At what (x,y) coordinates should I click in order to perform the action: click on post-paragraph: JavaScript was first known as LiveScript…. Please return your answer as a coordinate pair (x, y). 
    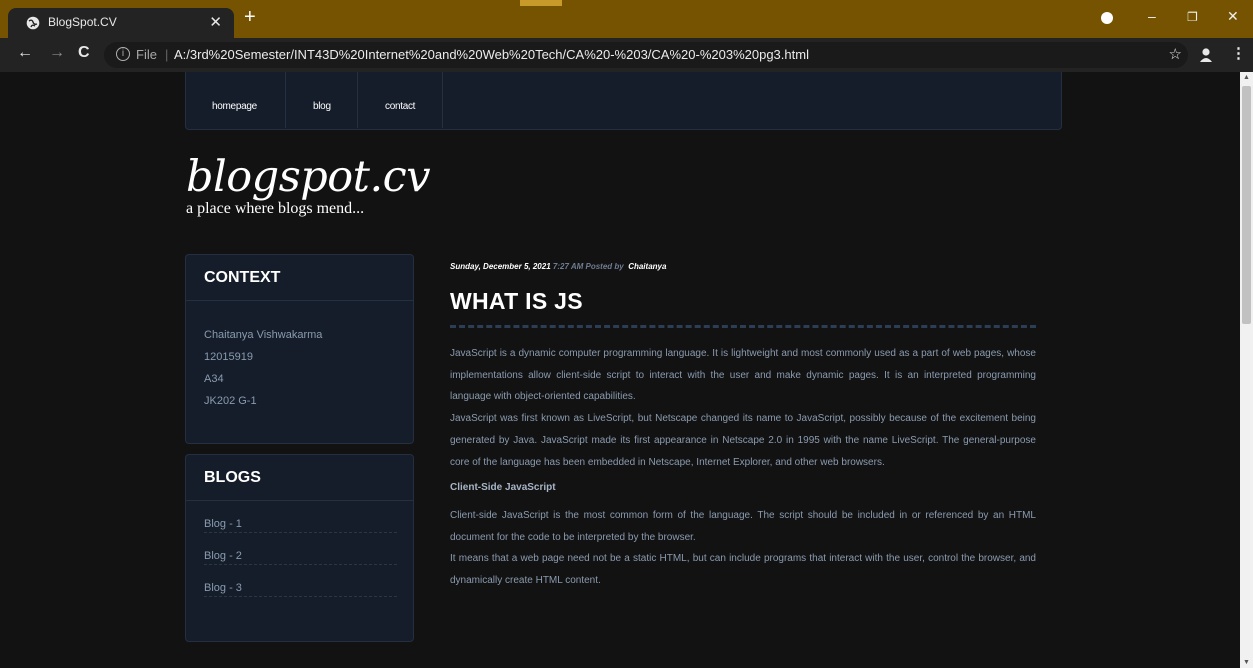
    Looking at the image, I should click on (743, 440).